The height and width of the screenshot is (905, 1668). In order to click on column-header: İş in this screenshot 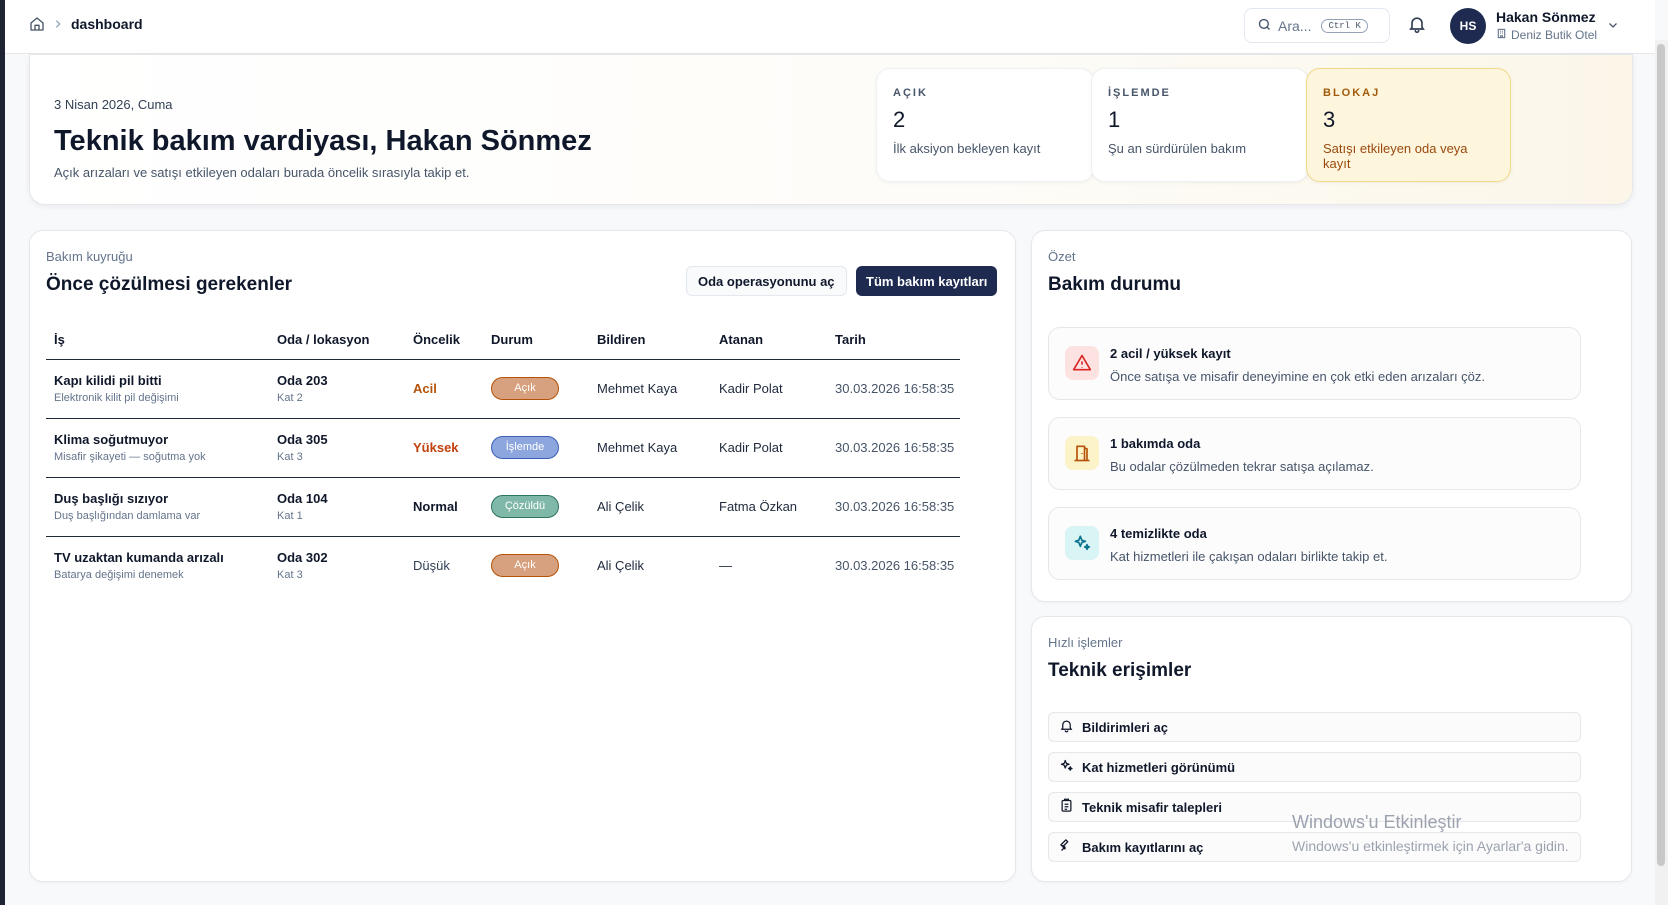, I will do `click(157, 340)`.